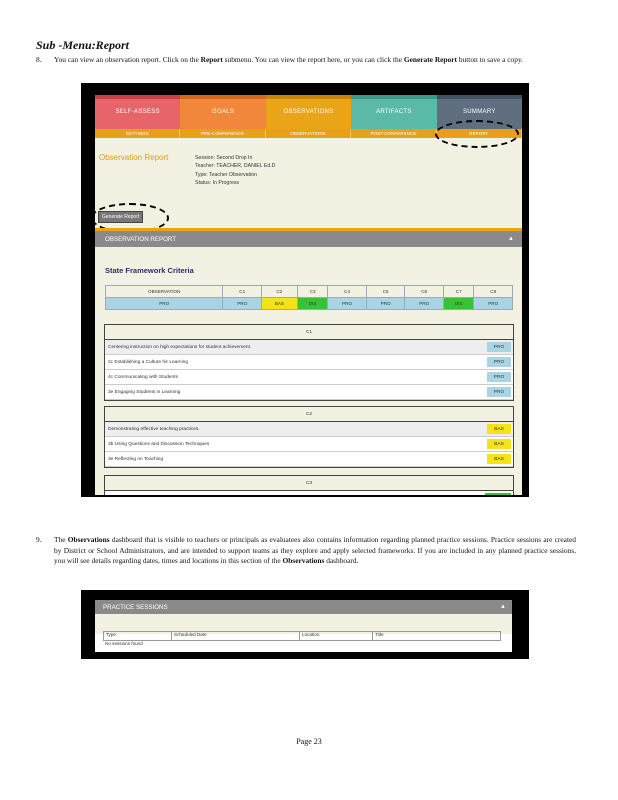  I want to click on step-number: 9., so click(39, 539).